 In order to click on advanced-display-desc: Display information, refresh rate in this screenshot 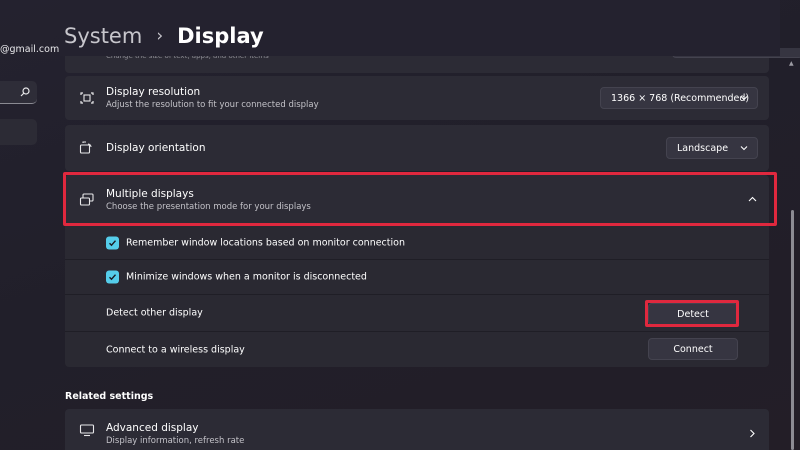, I will do `click(175, 441)`.